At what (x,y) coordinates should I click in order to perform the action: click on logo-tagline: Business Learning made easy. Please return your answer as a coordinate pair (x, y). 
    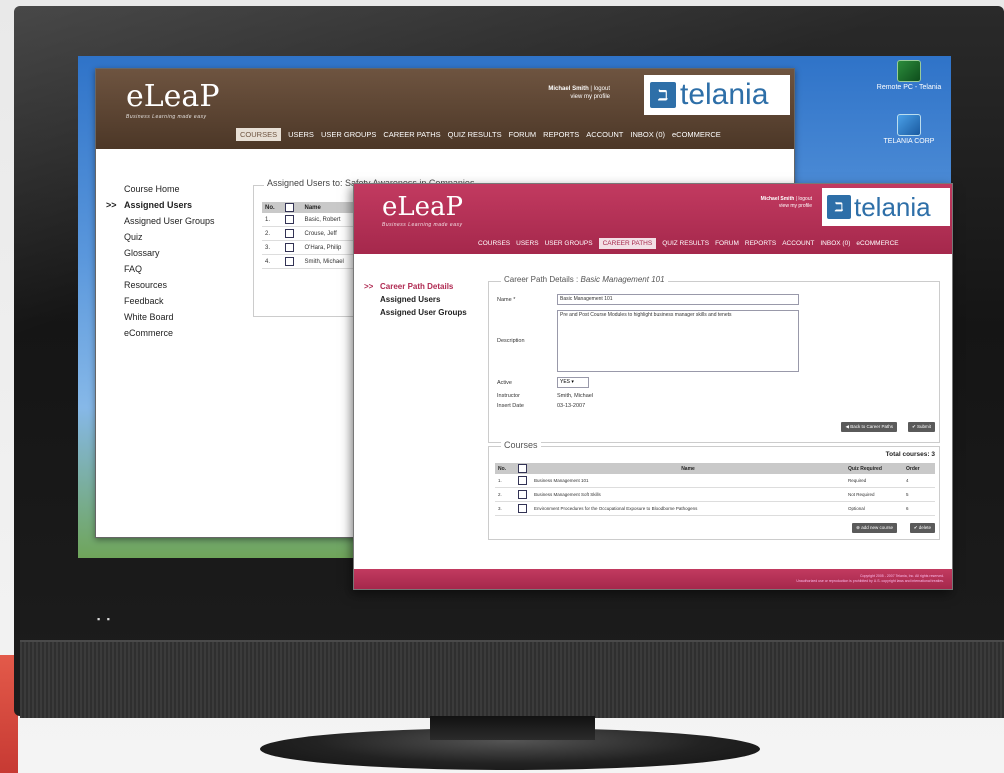
    Looking at the image, I should click on (166, 117).